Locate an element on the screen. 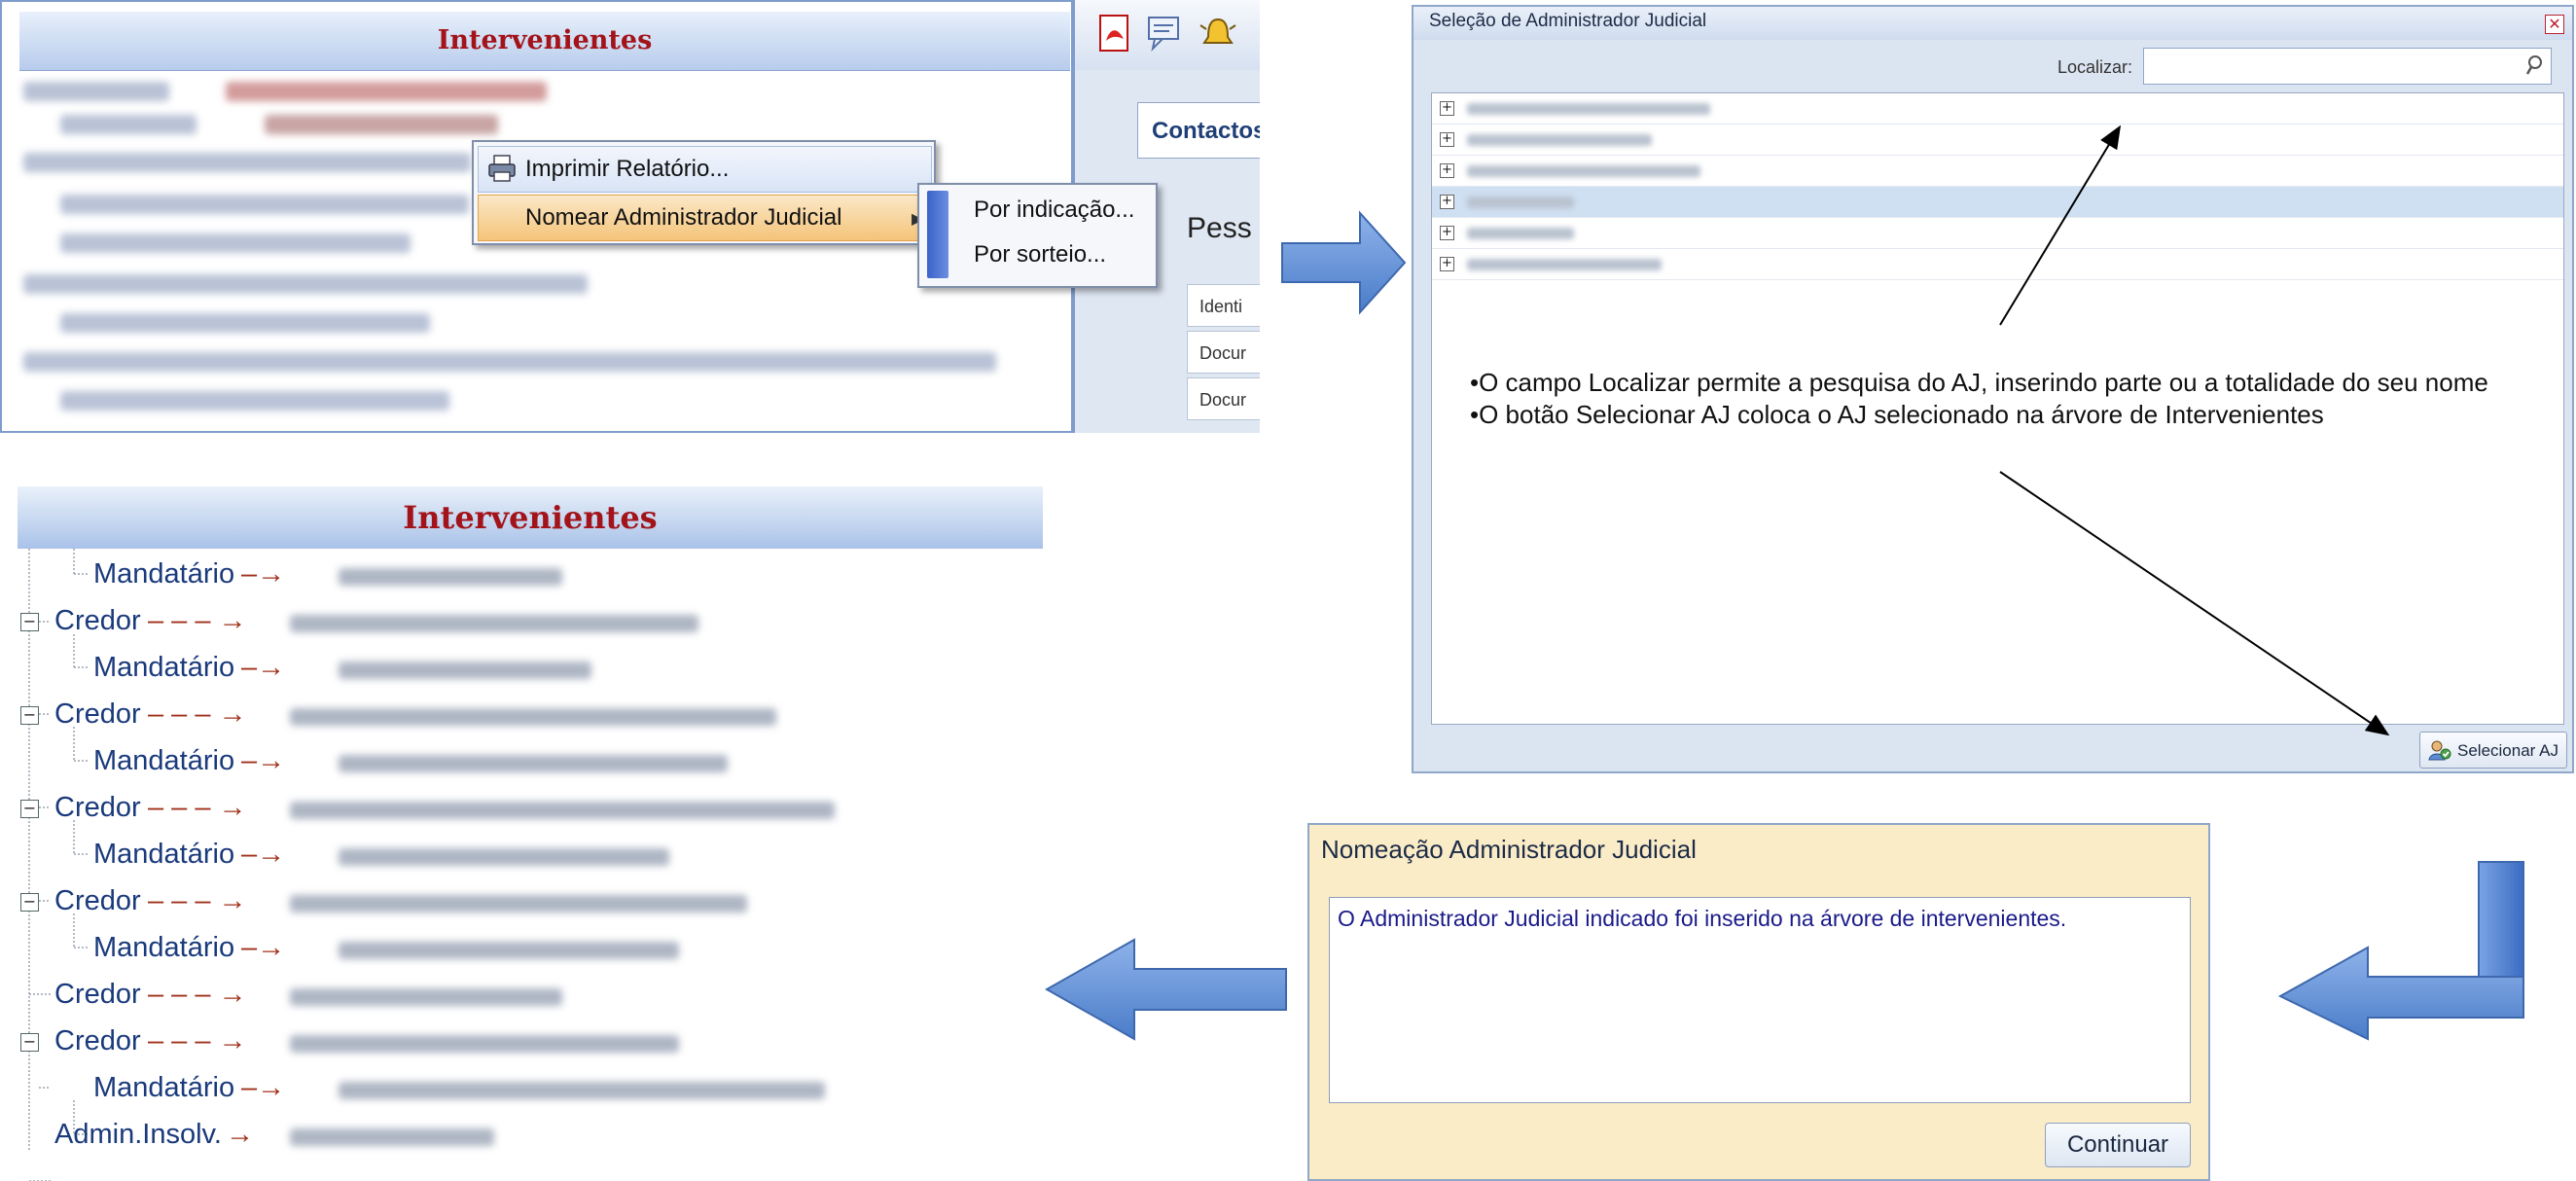 This screenshot has width=2576, height=1181. alert-bell-icon is located at coordinates (1218, 32).